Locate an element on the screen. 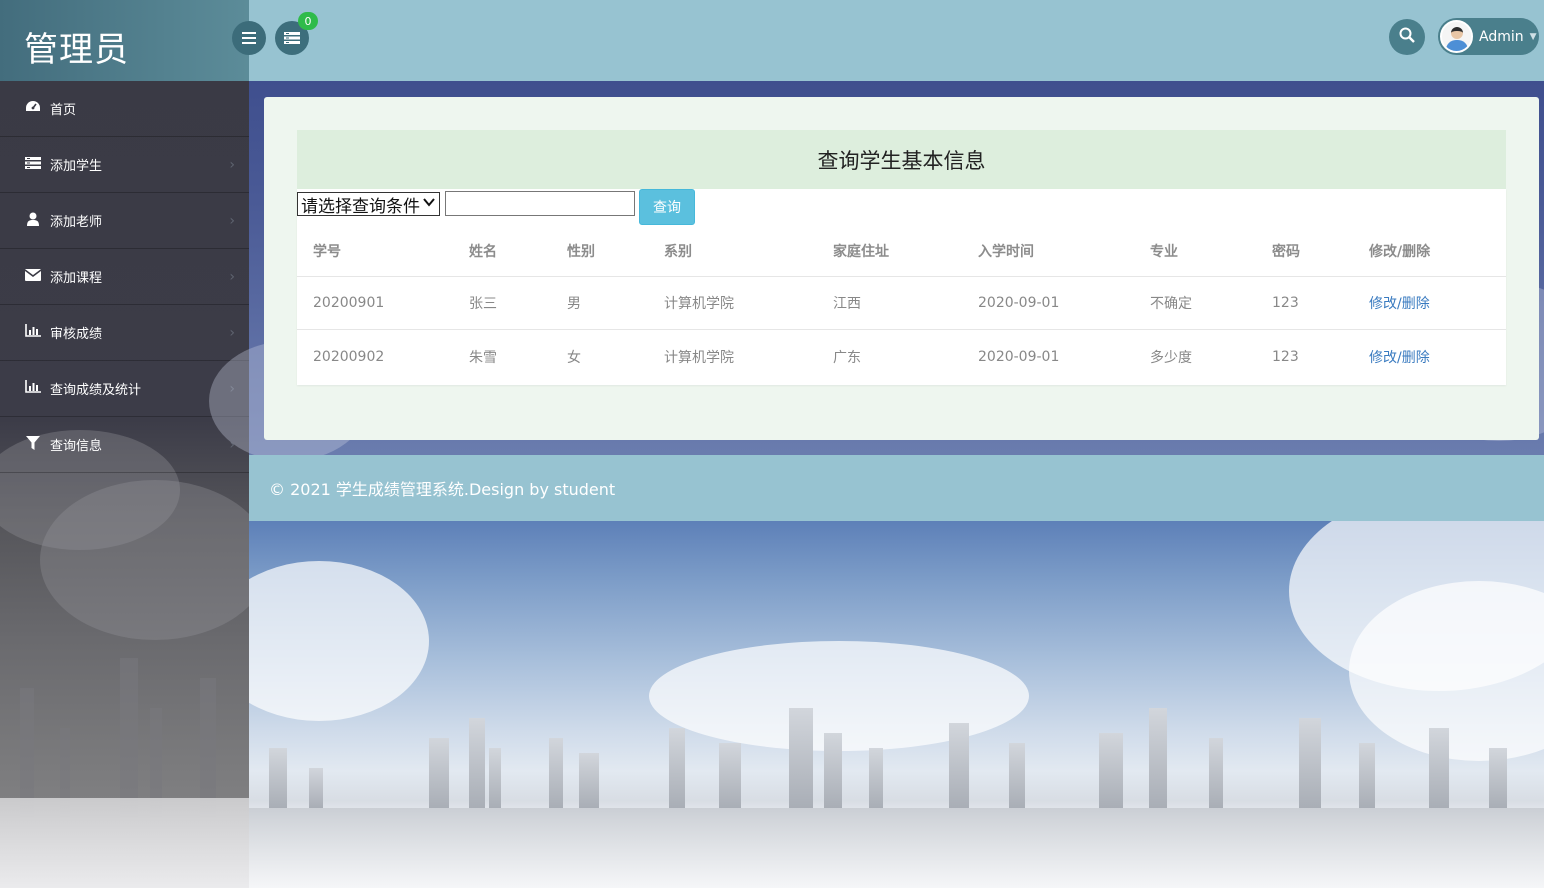 Image resolution: width=1544 pixels, height=888 pixels. table-header-row: 学号 姓名 性别 系别 家庭住址 入学时间 专业 密码 修改/删除 is located at coordinates (901, 251).